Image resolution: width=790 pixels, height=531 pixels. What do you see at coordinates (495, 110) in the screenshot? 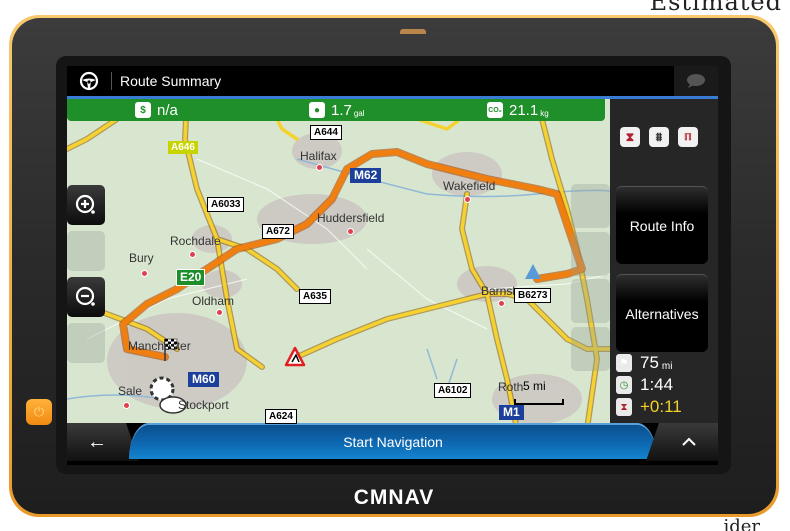
I see `co2-cloud-icon: CO₂` at bounding box center [495, 110].